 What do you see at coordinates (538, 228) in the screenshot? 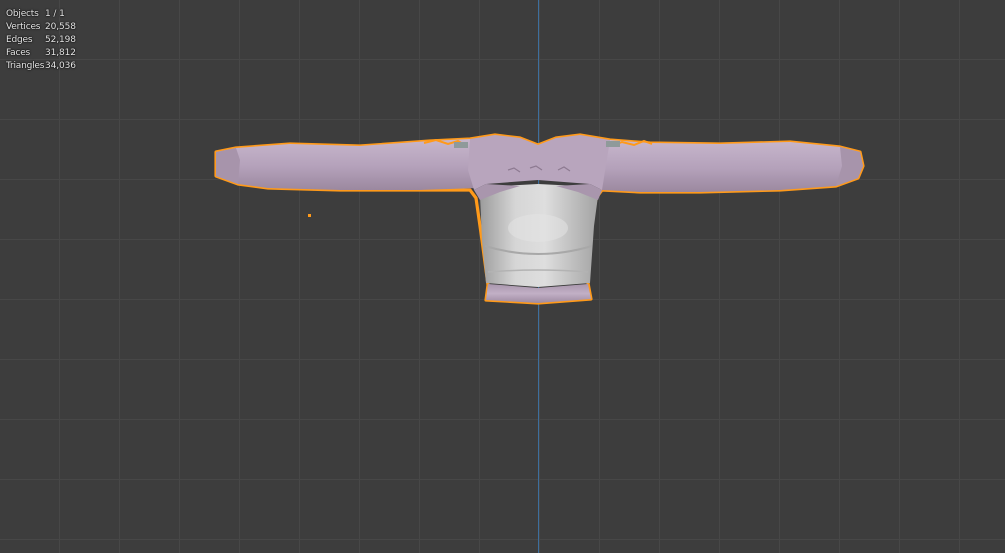
I see `torso-highlight` at bounding box center [538, 228].